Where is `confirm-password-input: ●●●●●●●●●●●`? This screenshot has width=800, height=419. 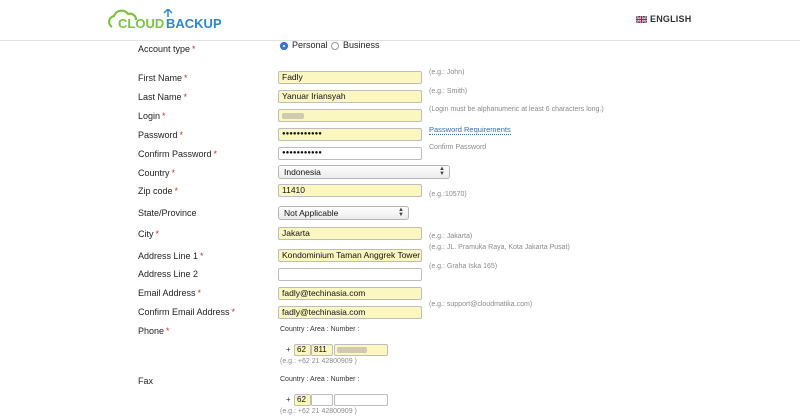 confirm-password-input: ●●●●●●●●●●● is located at coordinates (350, 153).